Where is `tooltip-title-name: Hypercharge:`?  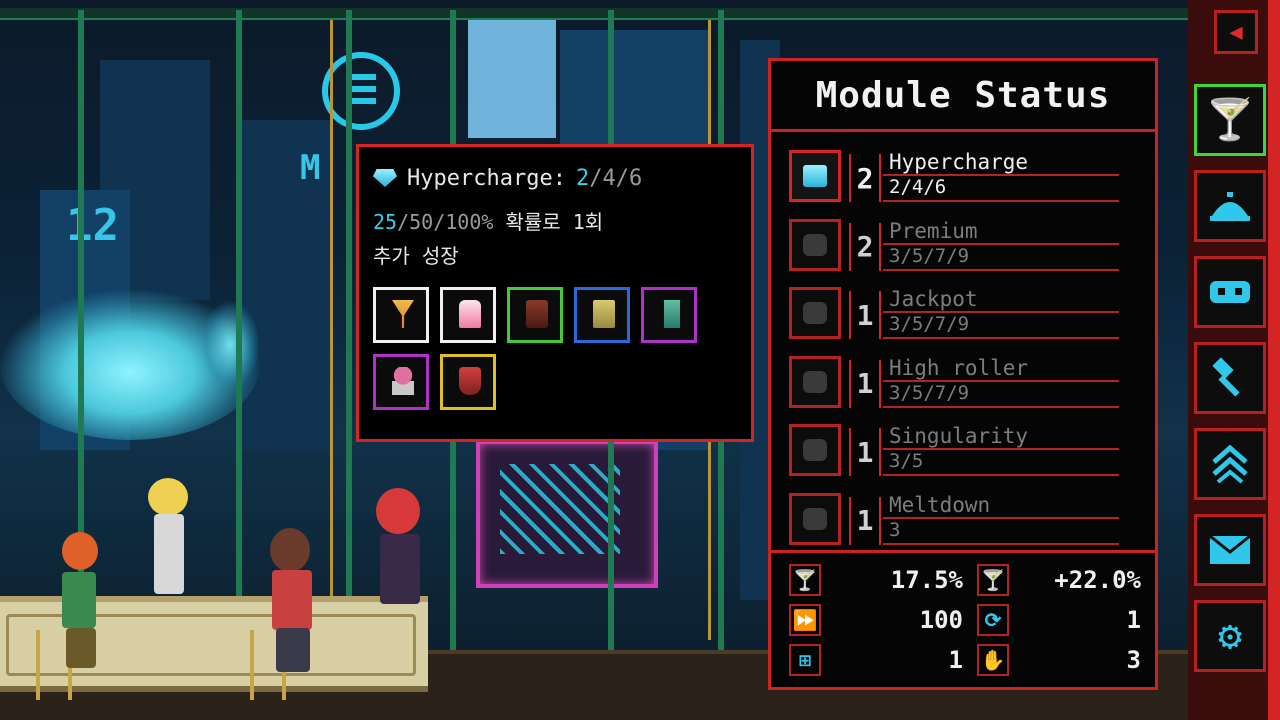 tooltip-title-name: Hypercharge: is located at coordinates (486, 178).